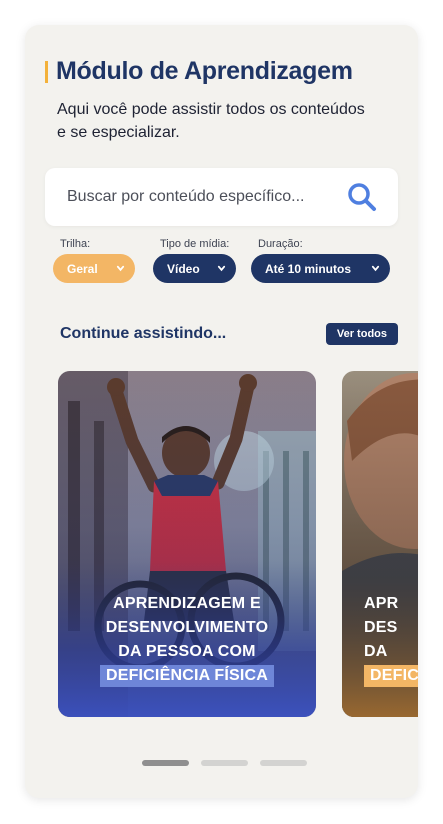 The image size is (443, 824). I want to click on filter-duracao-select: Até 10 minutos, so click(320, 268).